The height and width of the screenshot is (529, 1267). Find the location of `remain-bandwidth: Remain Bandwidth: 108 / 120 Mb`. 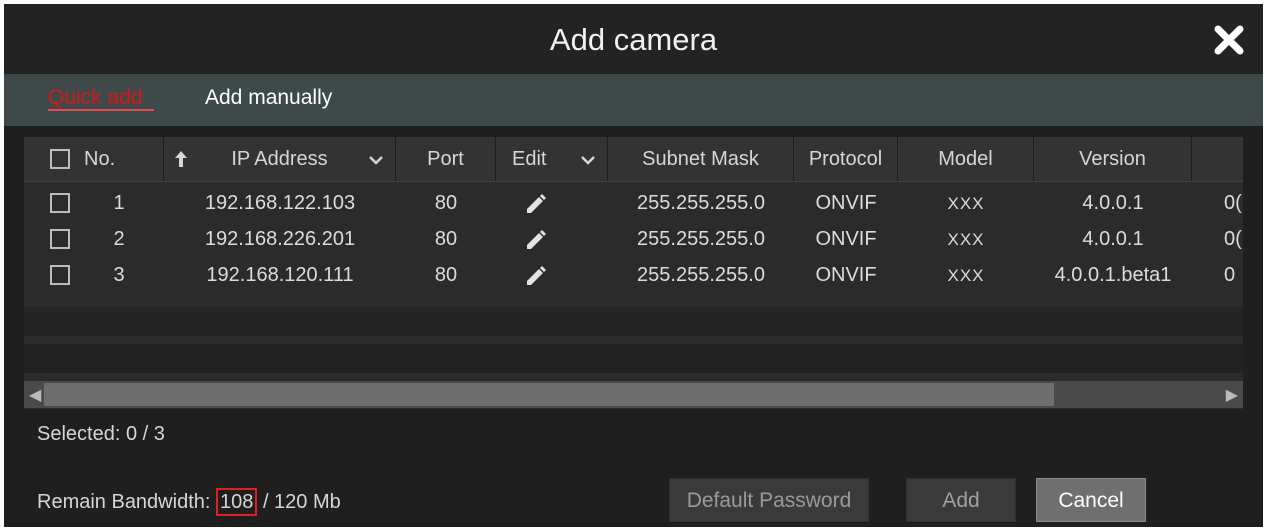

remain-bandwidth: Remain Bandwidth: 108 / 120 Mb is located at coordinates (189, 502).